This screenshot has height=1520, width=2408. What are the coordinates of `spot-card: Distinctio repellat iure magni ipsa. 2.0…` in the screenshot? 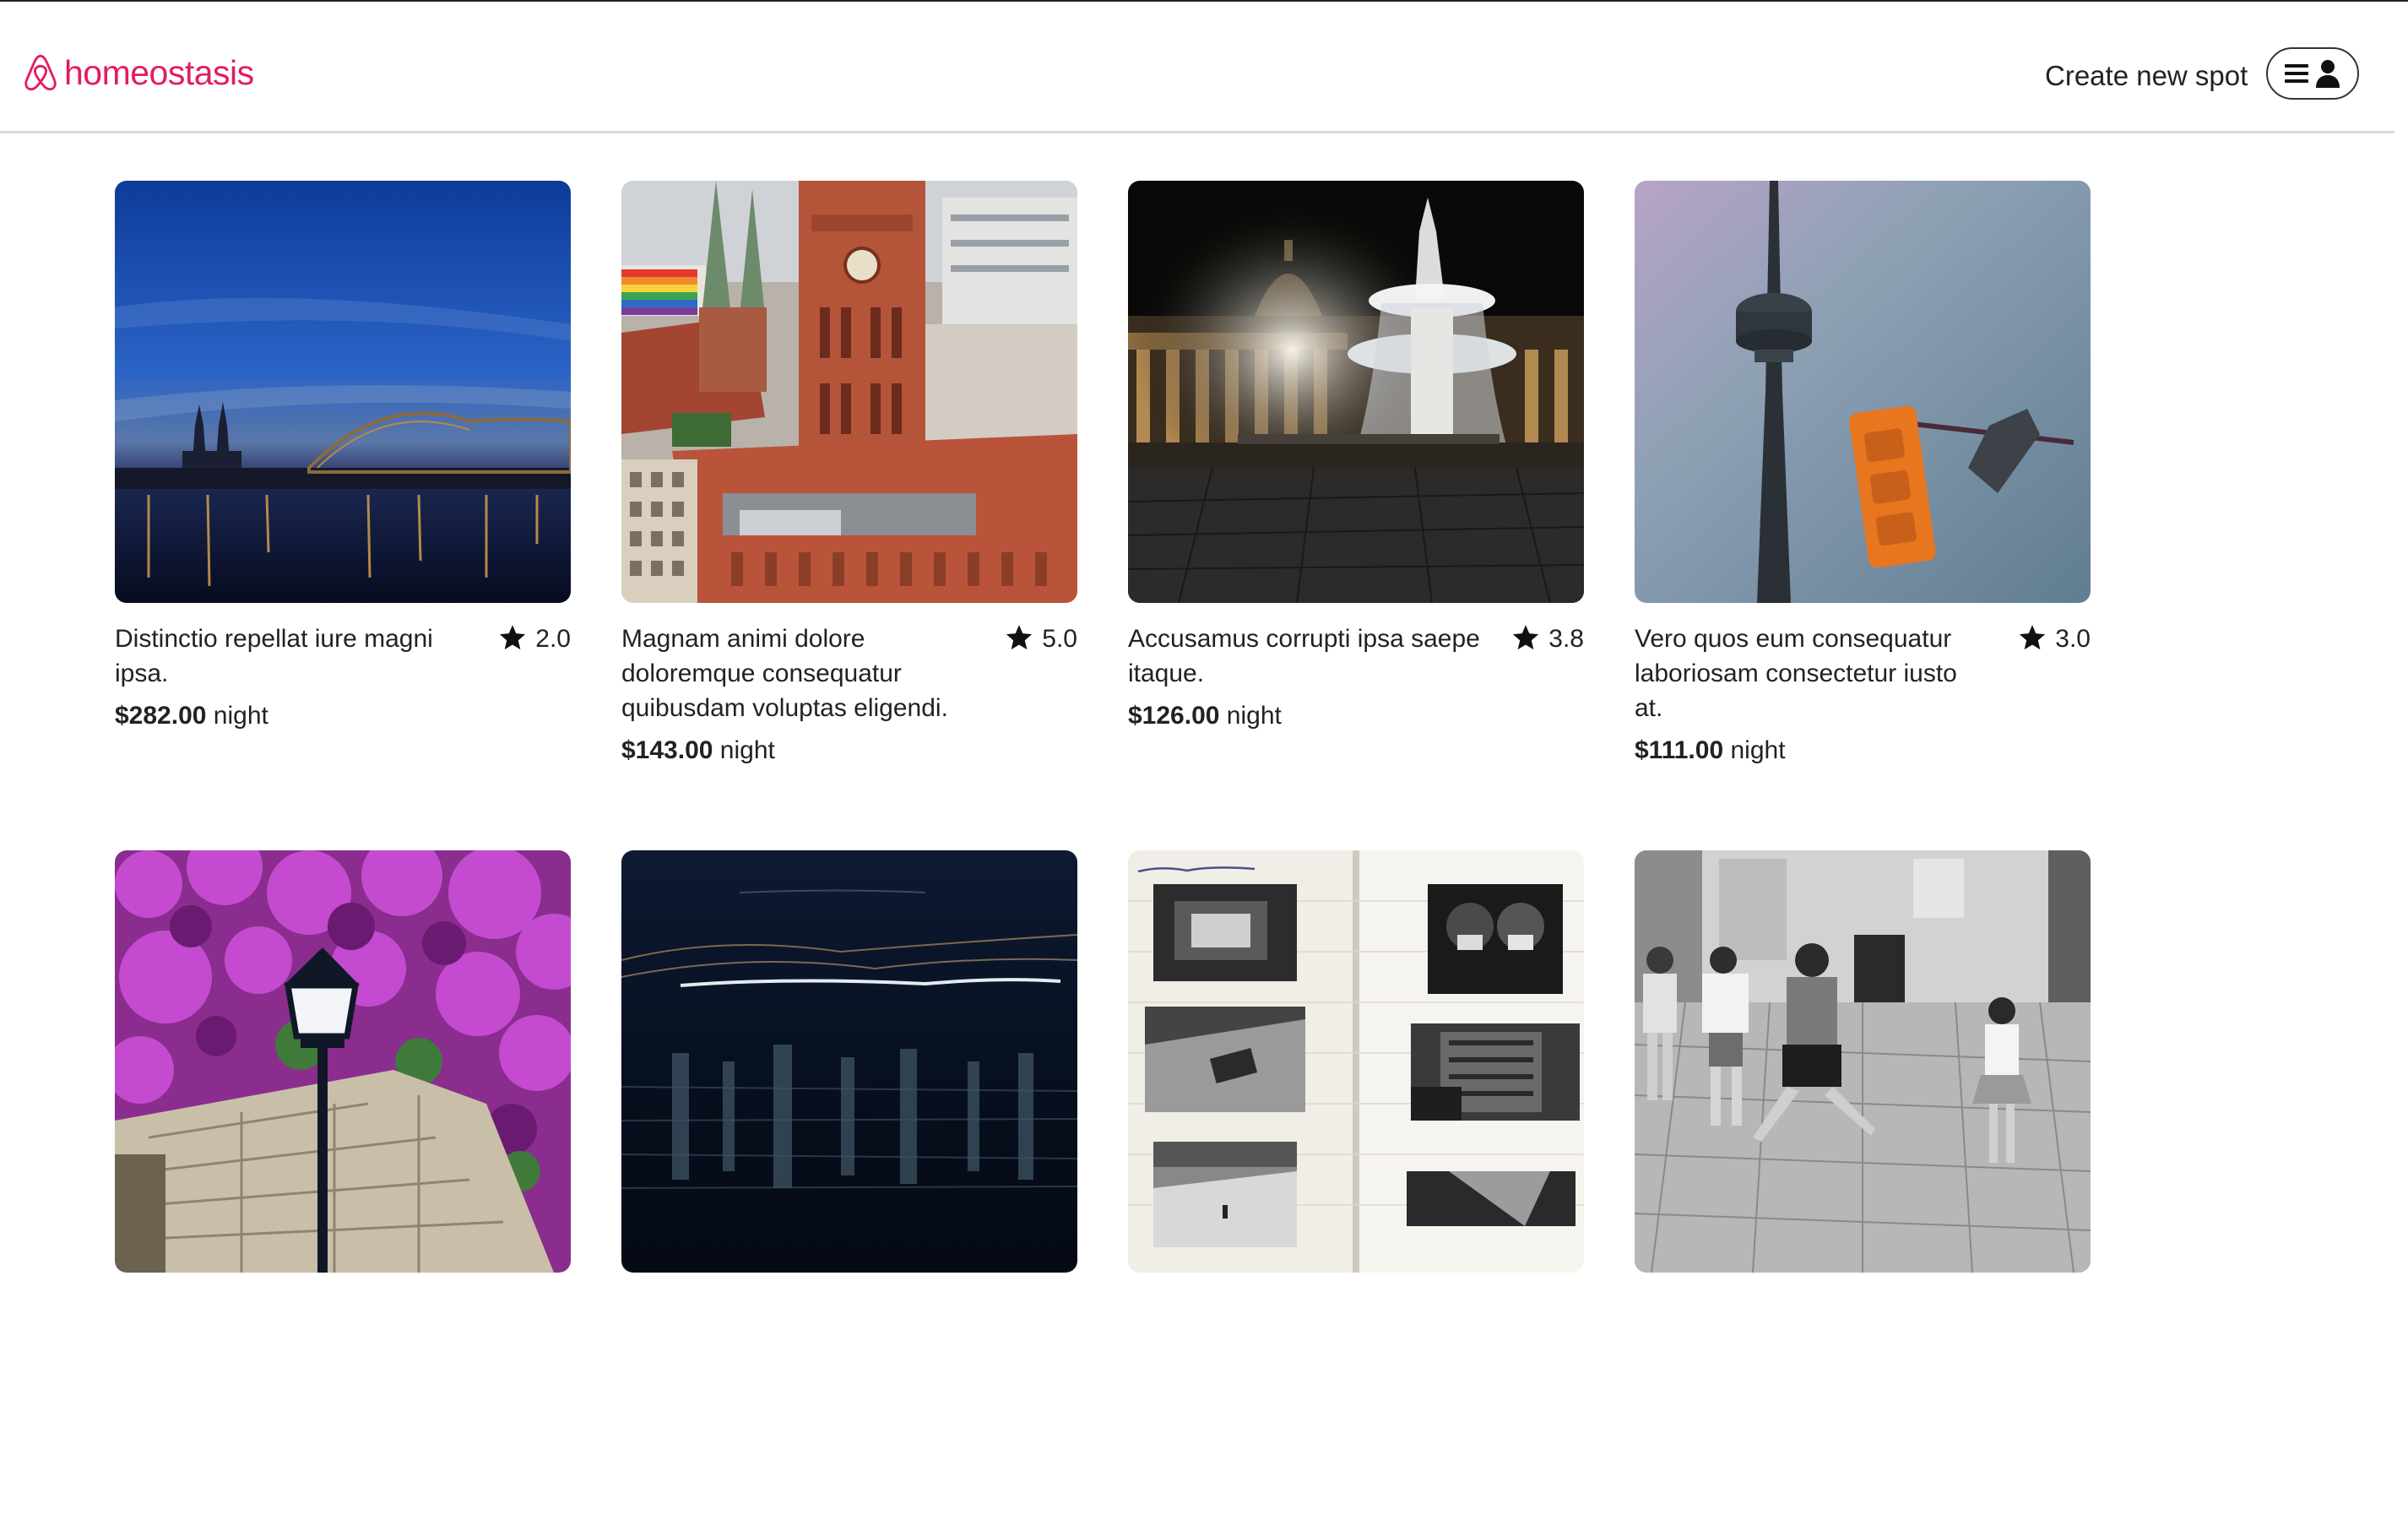 It's located at (343, 515).